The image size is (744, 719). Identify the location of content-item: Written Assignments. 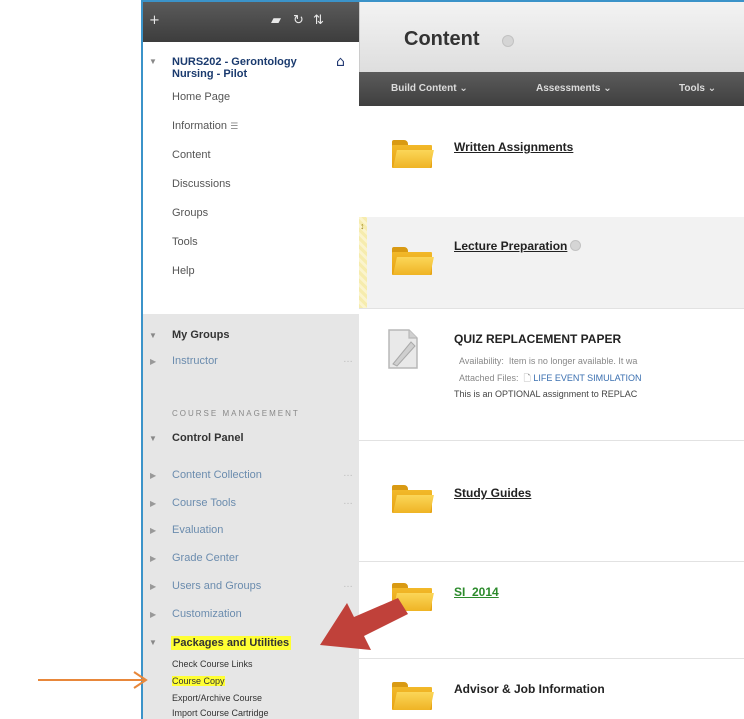
(551, 162).